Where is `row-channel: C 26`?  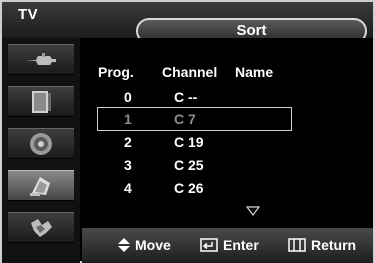
row-channel: C 26 is located at coordinates (189, 188).